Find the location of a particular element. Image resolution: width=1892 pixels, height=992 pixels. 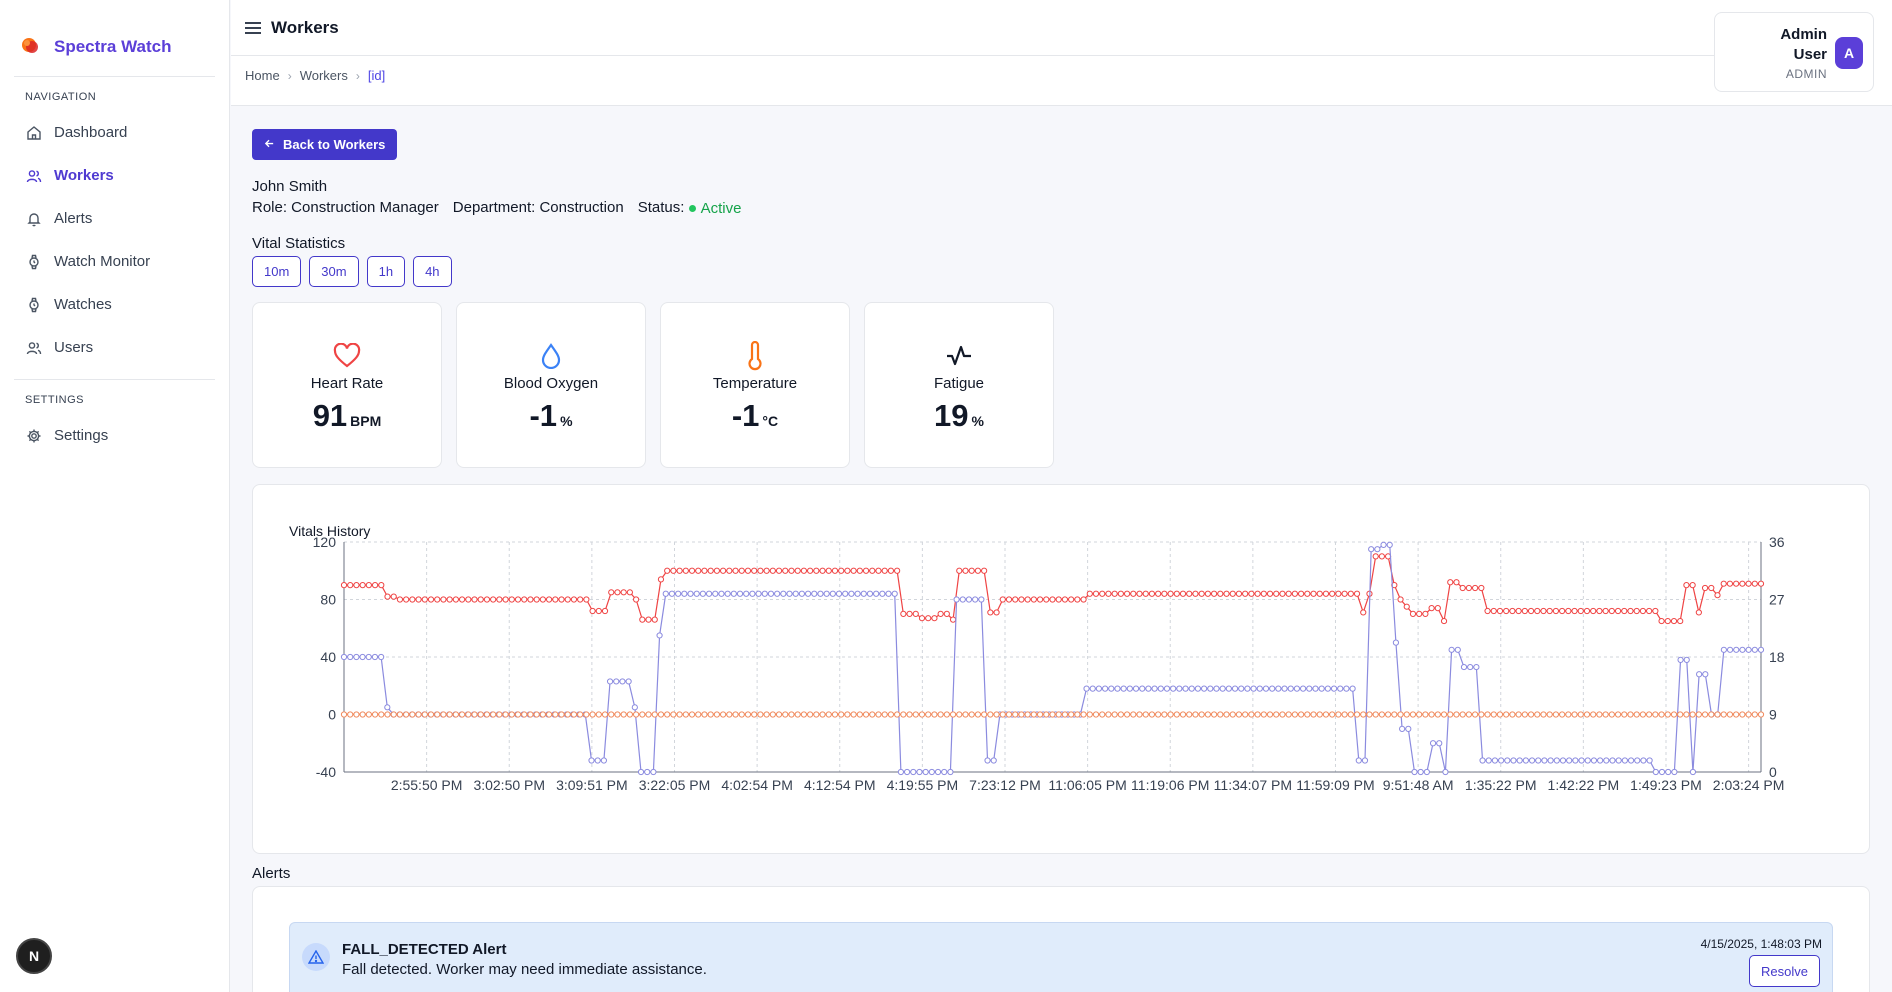

sidebar-item-dashboard: Dashboard is located at coordinates (114, 132).